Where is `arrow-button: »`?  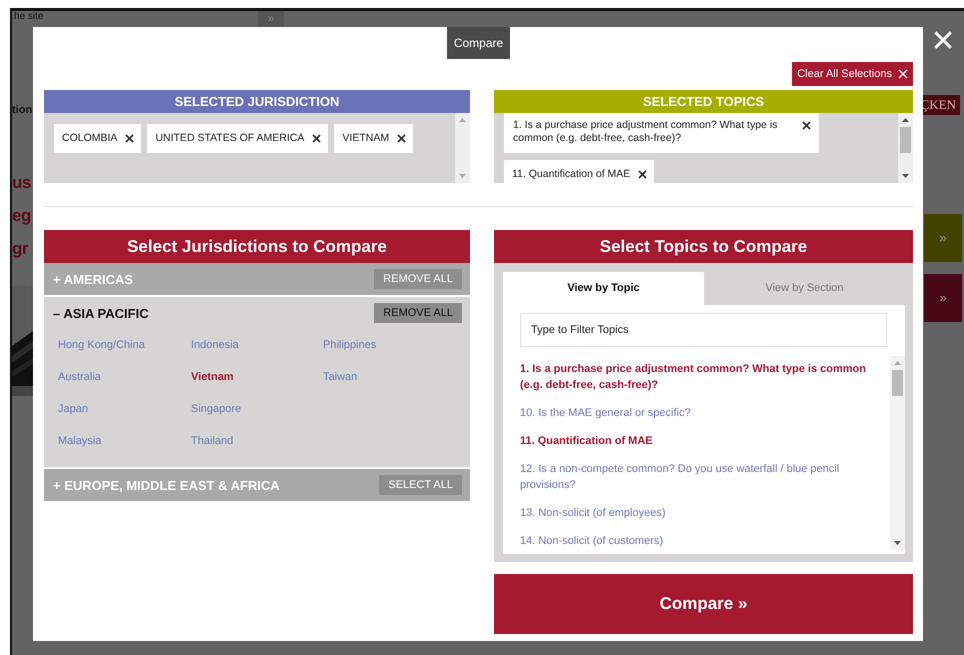 arrow-button: » is located at coordinates (271, 19).